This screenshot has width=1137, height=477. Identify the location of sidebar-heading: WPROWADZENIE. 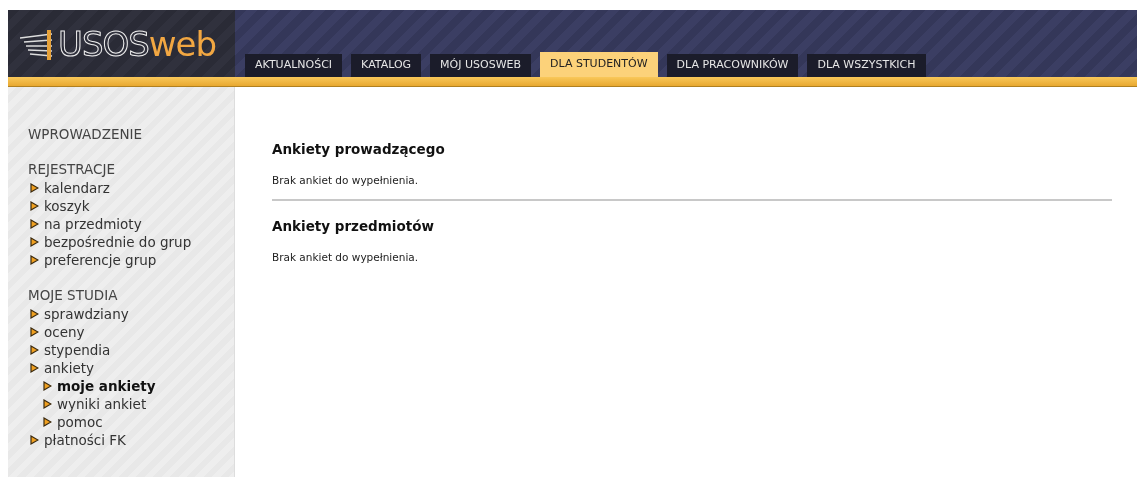
(131, 134).